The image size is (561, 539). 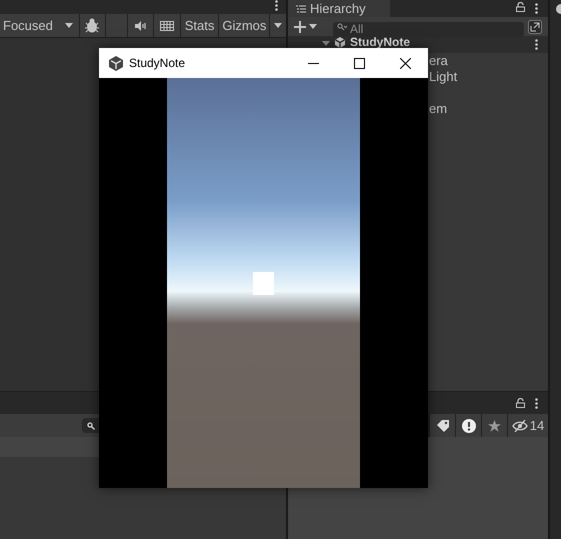 What do you see at coordinates (488, 61) in the screenshot?
I see `hierarchy-item: era` at bounding box center [488, 61].